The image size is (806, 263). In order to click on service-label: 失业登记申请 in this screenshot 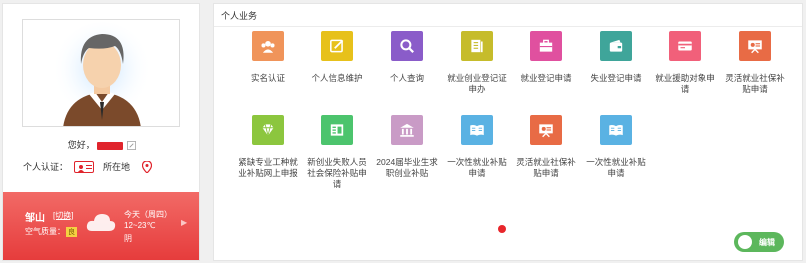, I will do `click(616, 78)`.